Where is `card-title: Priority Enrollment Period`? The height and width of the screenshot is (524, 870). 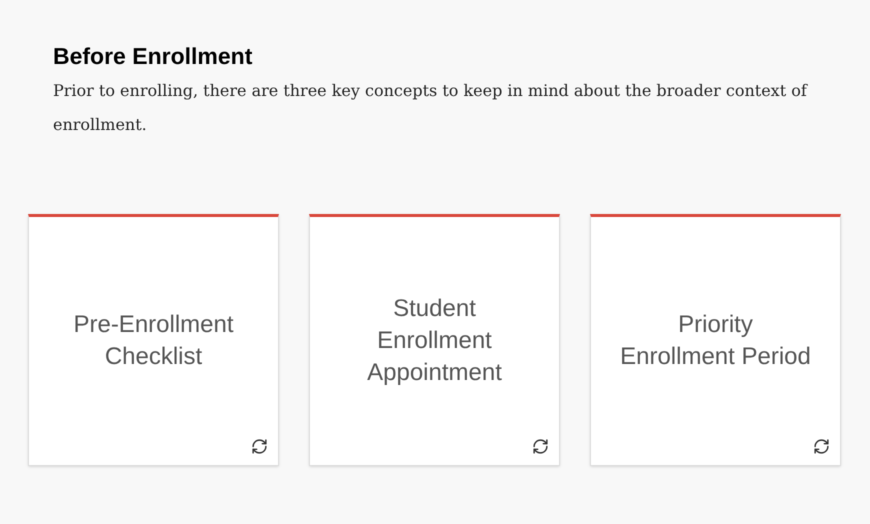 card-title: Priority Enrollment Period is located at coordinates (715, 341).